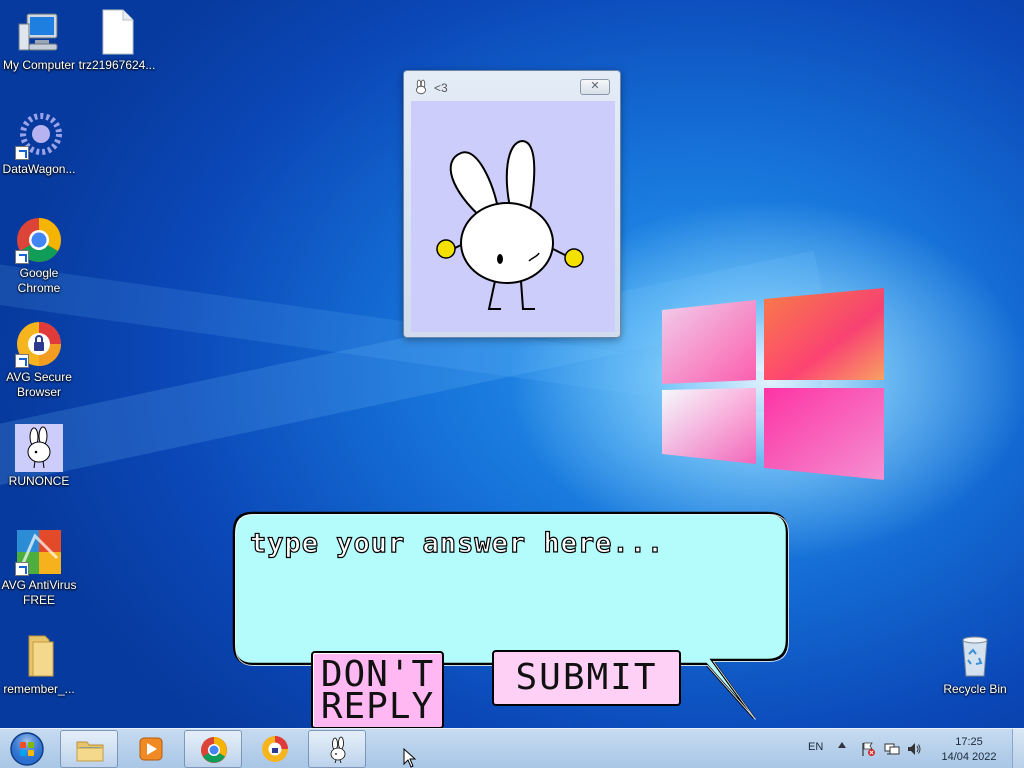 The height and width of the screenshot is (768, 1024). I want to click on show-desktop-button, so click(1018, 748).